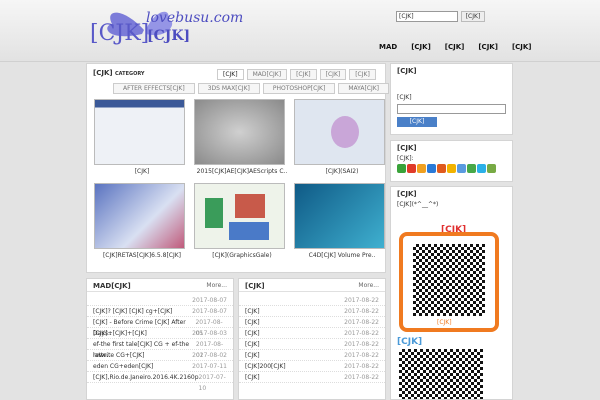 The image size is (600, 400). What do you see at coordinates (160, 333) in the screenshot?
I see `list-item: [CJK]+[CJK]+[CJK] 2017-08-03` at bounding box center [160, 333].